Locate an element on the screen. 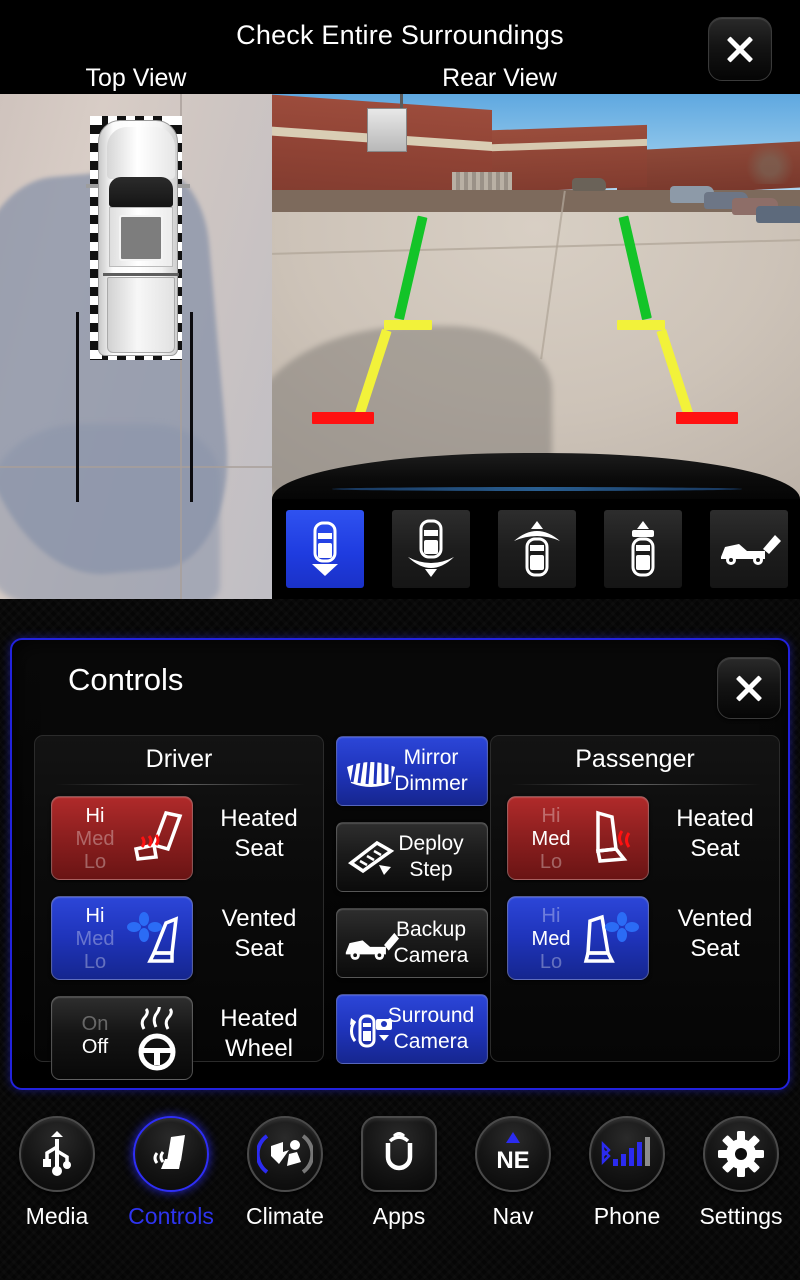  camera-close-button is located at coordinates (740, 49).